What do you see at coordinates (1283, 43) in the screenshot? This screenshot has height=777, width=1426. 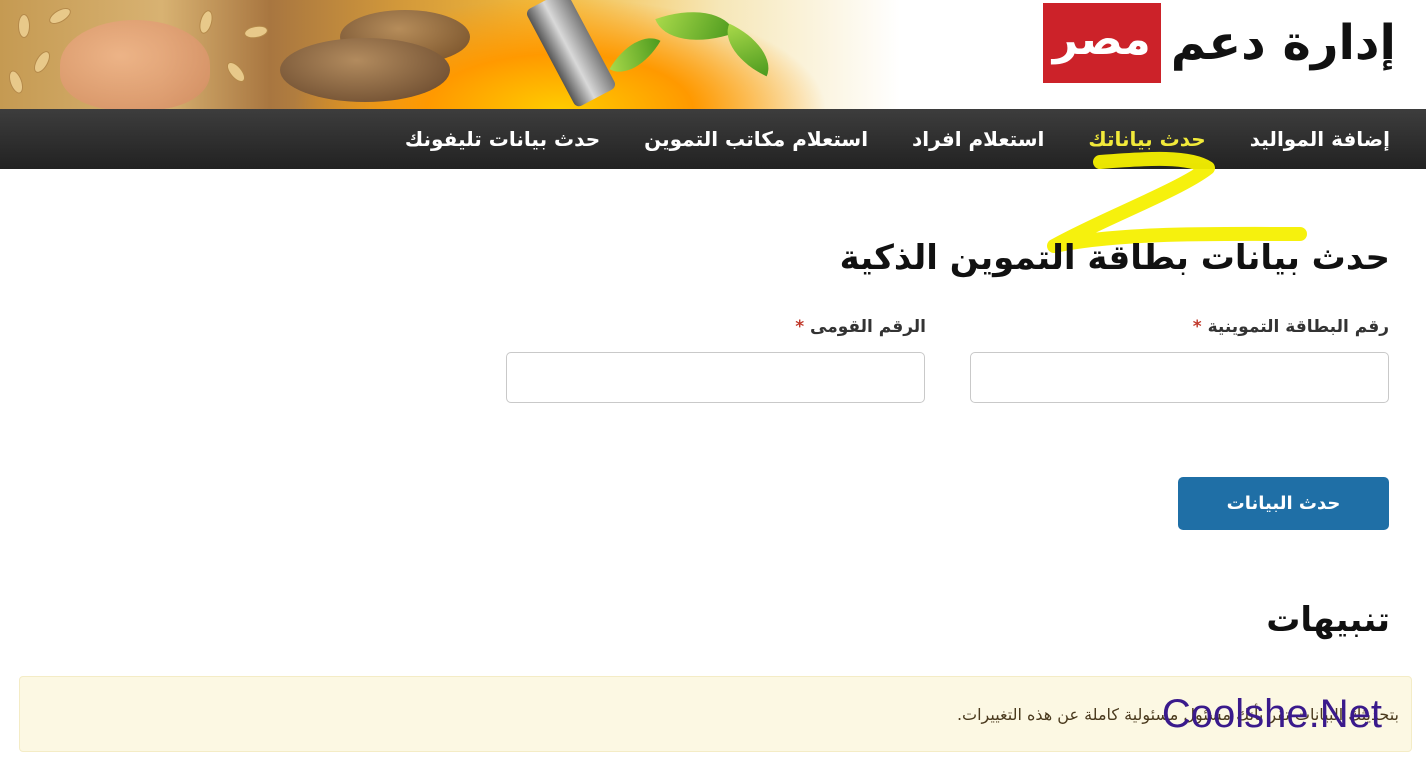 I see `logo-text: إدارة دعم` at bounding box center [1283, 43].